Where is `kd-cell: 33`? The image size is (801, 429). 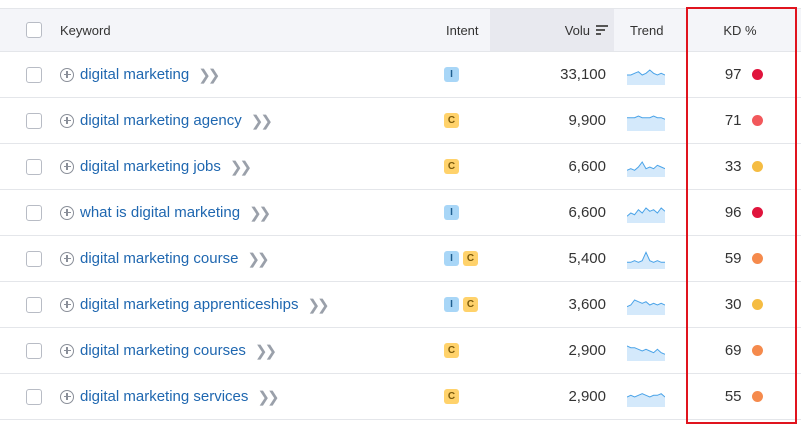 kd-cell: 33 is located at coordinates (740, 166).